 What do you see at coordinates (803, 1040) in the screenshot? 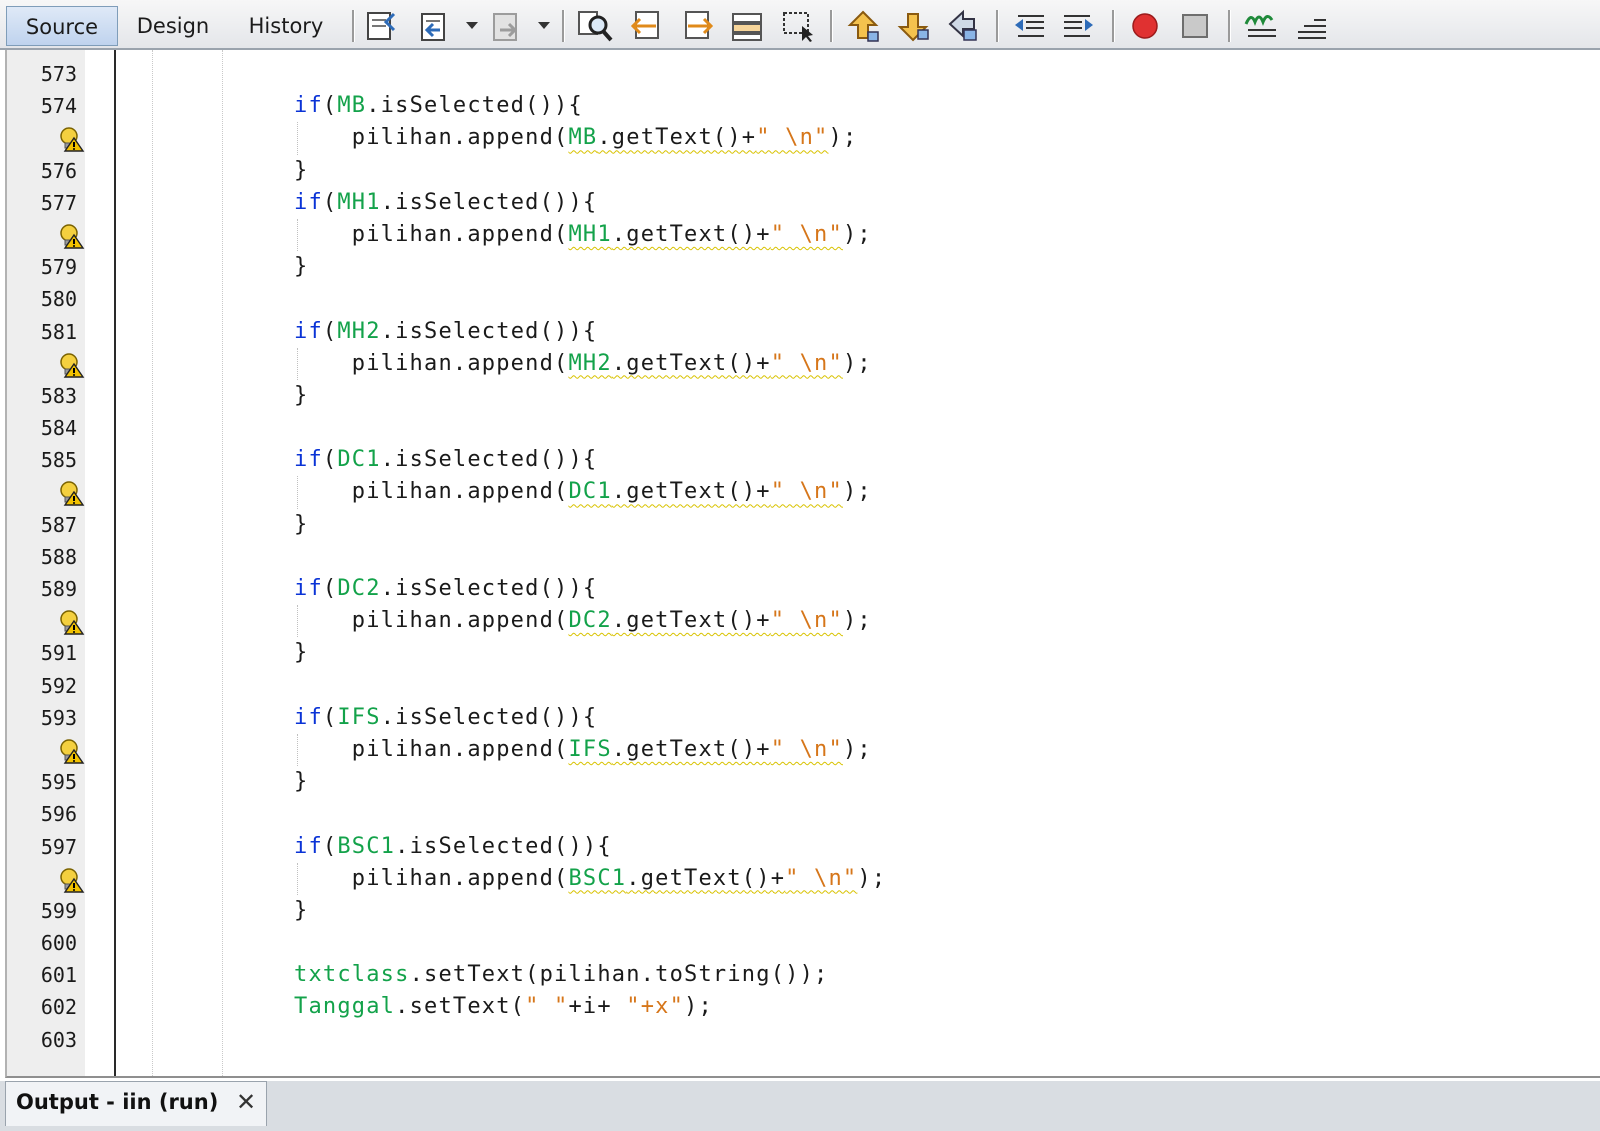
I see `code-line: 603` at bounding box center [803, 1040].